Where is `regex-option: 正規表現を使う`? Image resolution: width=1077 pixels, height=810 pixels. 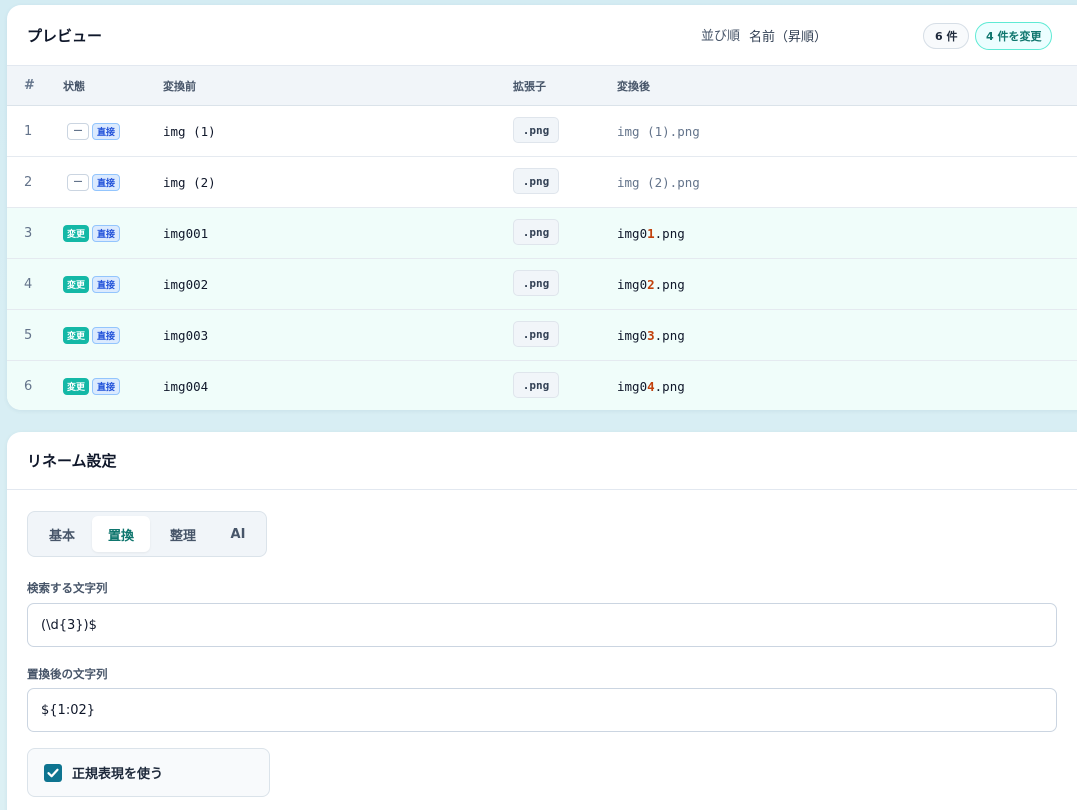 regex-option: 正規表現を使う is located at coordinates (148, 772).